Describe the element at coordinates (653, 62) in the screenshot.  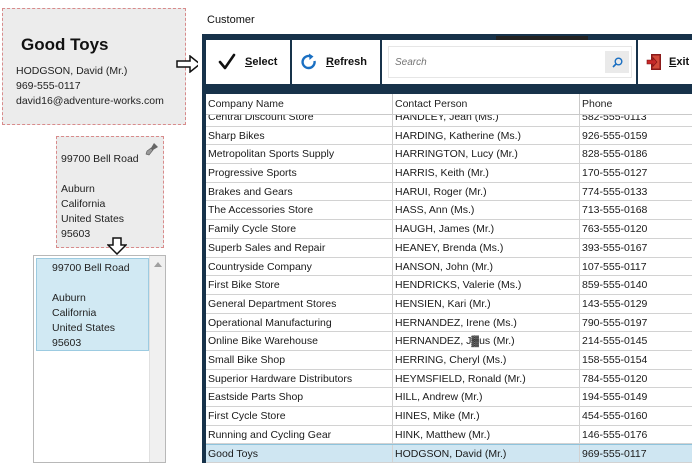
I see `exit-icon` at that location.